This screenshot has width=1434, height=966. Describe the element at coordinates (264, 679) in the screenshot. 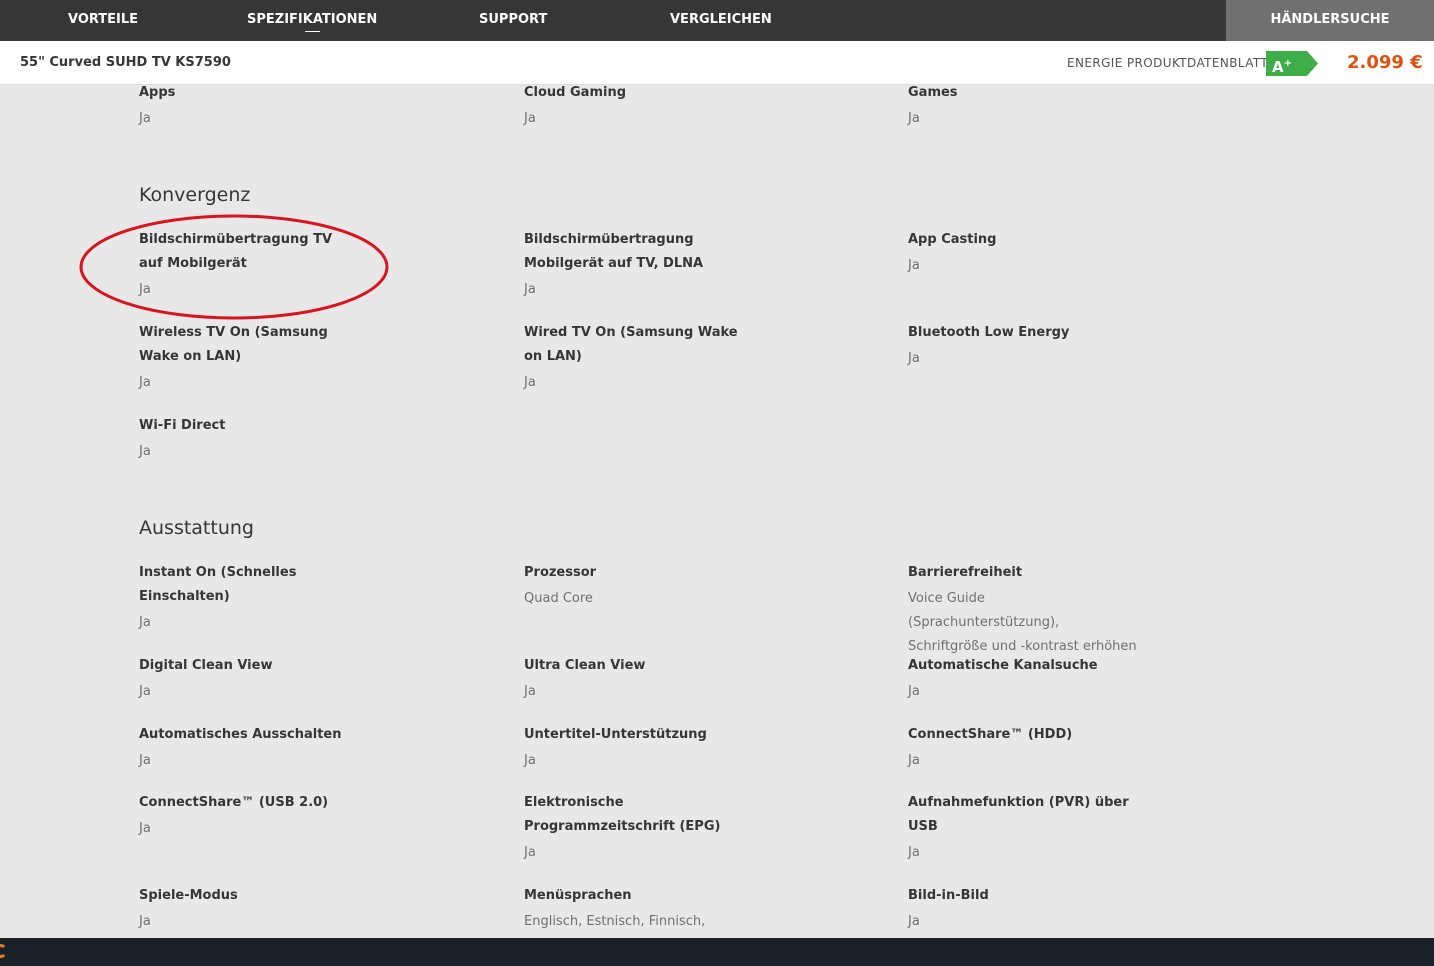

I see `spec-digital-clean-view: Digital Clean View Ja` at that location.